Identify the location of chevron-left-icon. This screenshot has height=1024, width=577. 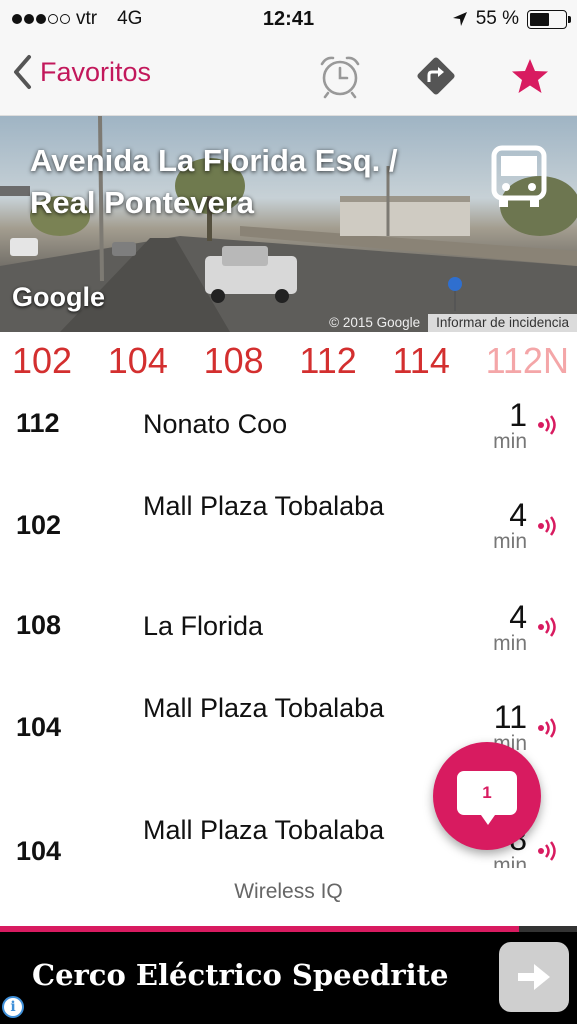
(22, 72).